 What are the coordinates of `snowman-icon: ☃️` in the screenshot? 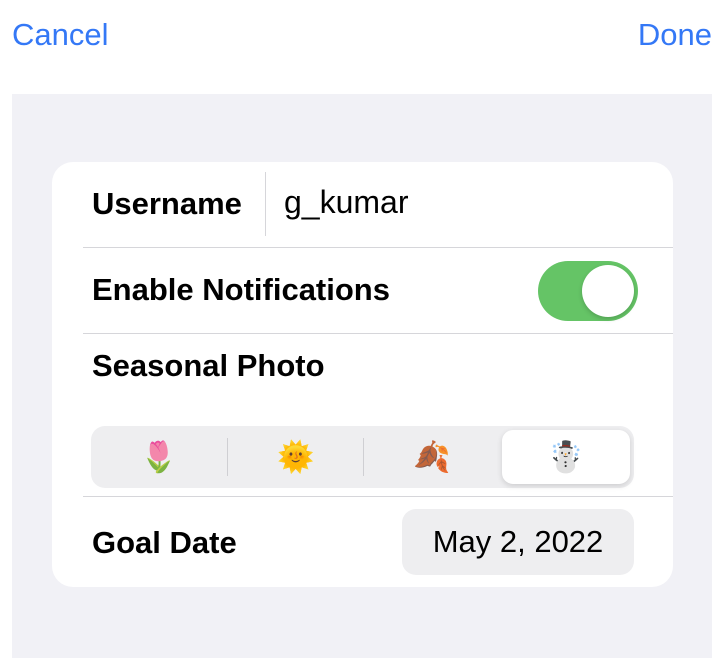 It's located at (566, 457).